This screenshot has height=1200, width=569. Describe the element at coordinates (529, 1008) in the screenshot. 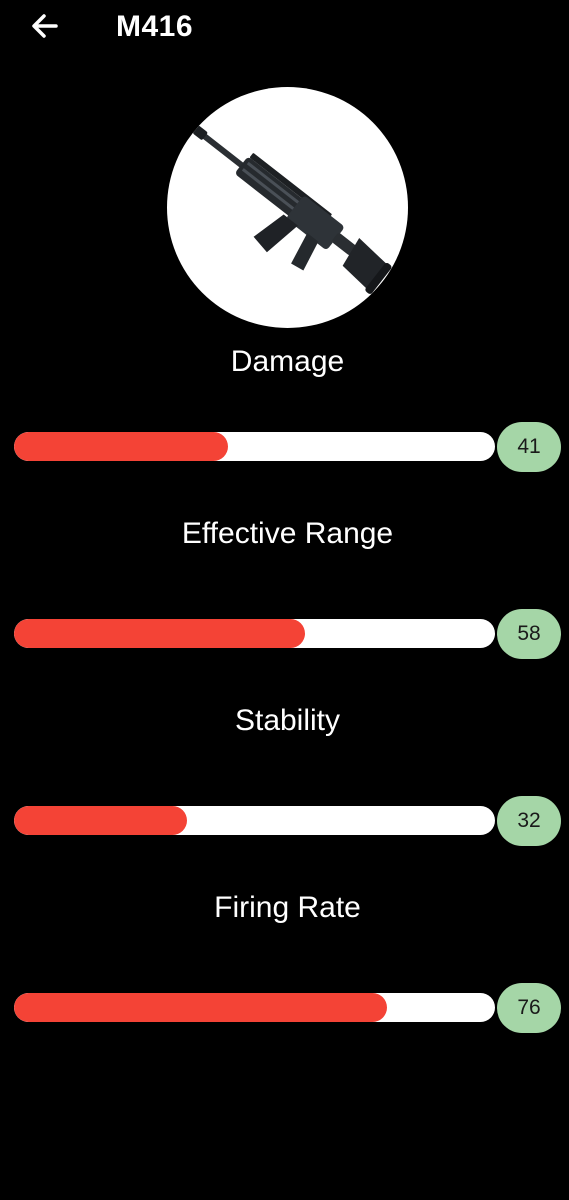

I see `stat-value-badge: 76` at that location.